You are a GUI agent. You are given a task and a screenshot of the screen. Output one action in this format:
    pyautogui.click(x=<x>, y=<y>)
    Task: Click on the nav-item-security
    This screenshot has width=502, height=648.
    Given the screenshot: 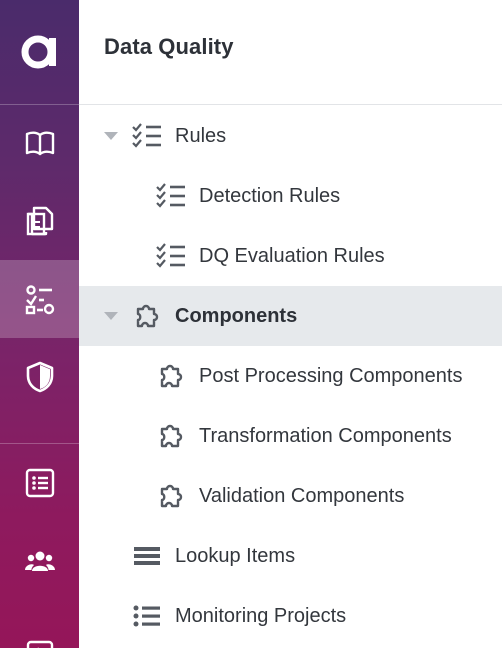 What is the action you would take?
    pyautogui.click(x=39, y=377)
    